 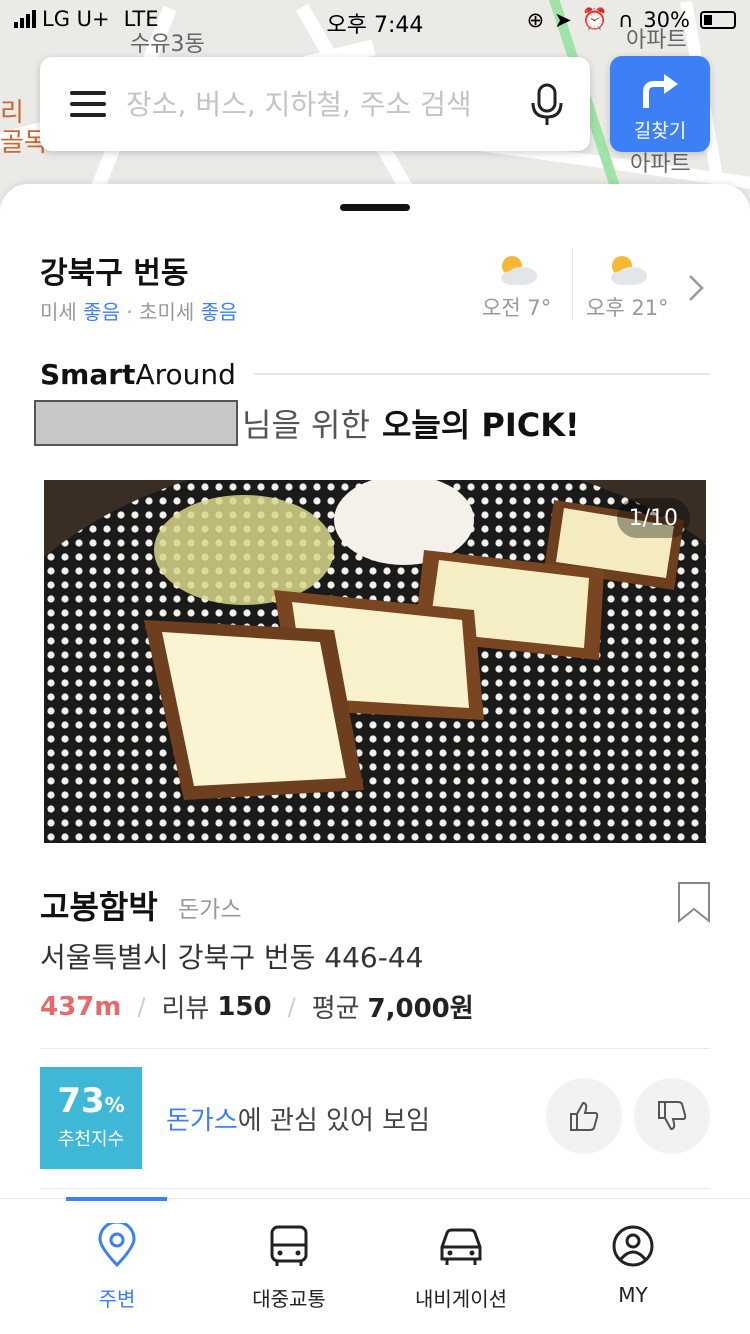 What do you see at coordinates (91, 1139) in the screenshot?
I see `score-label: 추천지수` at bounding box center [91, 1139].